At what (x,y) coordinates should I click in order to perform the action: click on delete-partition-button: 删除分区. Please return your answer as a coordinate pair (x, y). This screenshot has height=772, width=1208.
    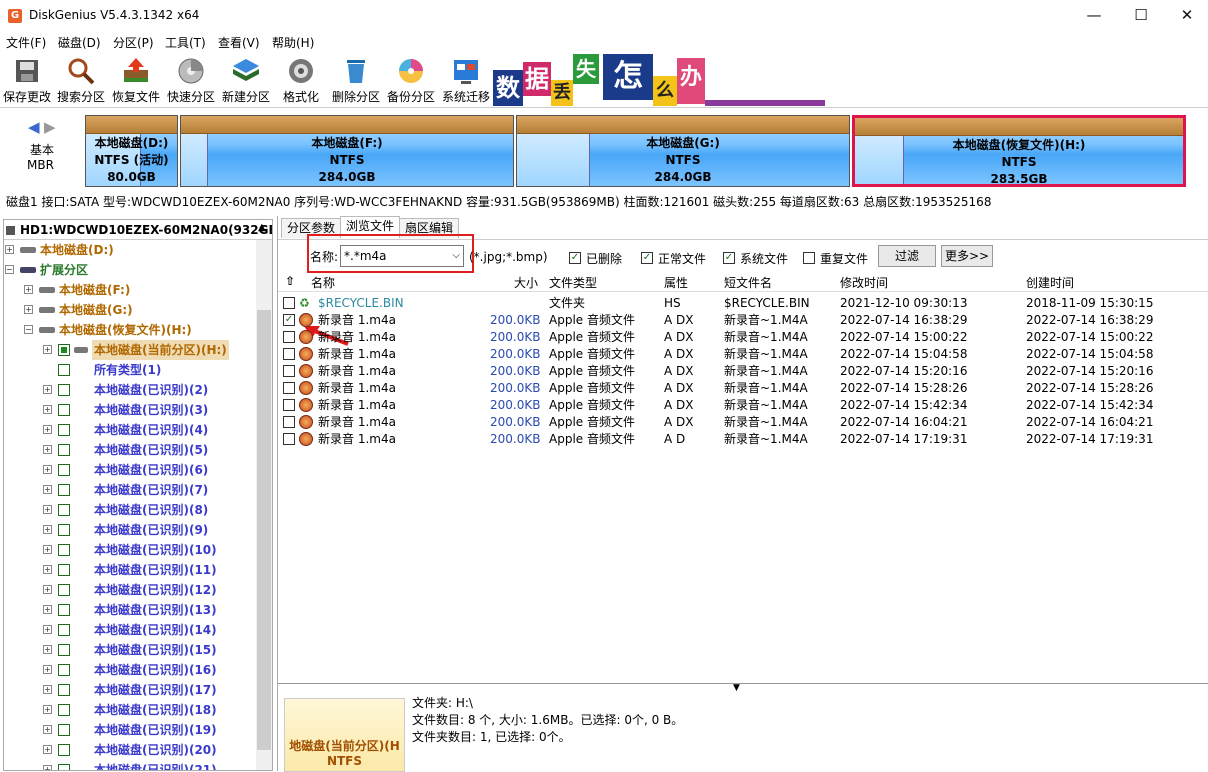
    Looking at the image, I should click on (356, 79).